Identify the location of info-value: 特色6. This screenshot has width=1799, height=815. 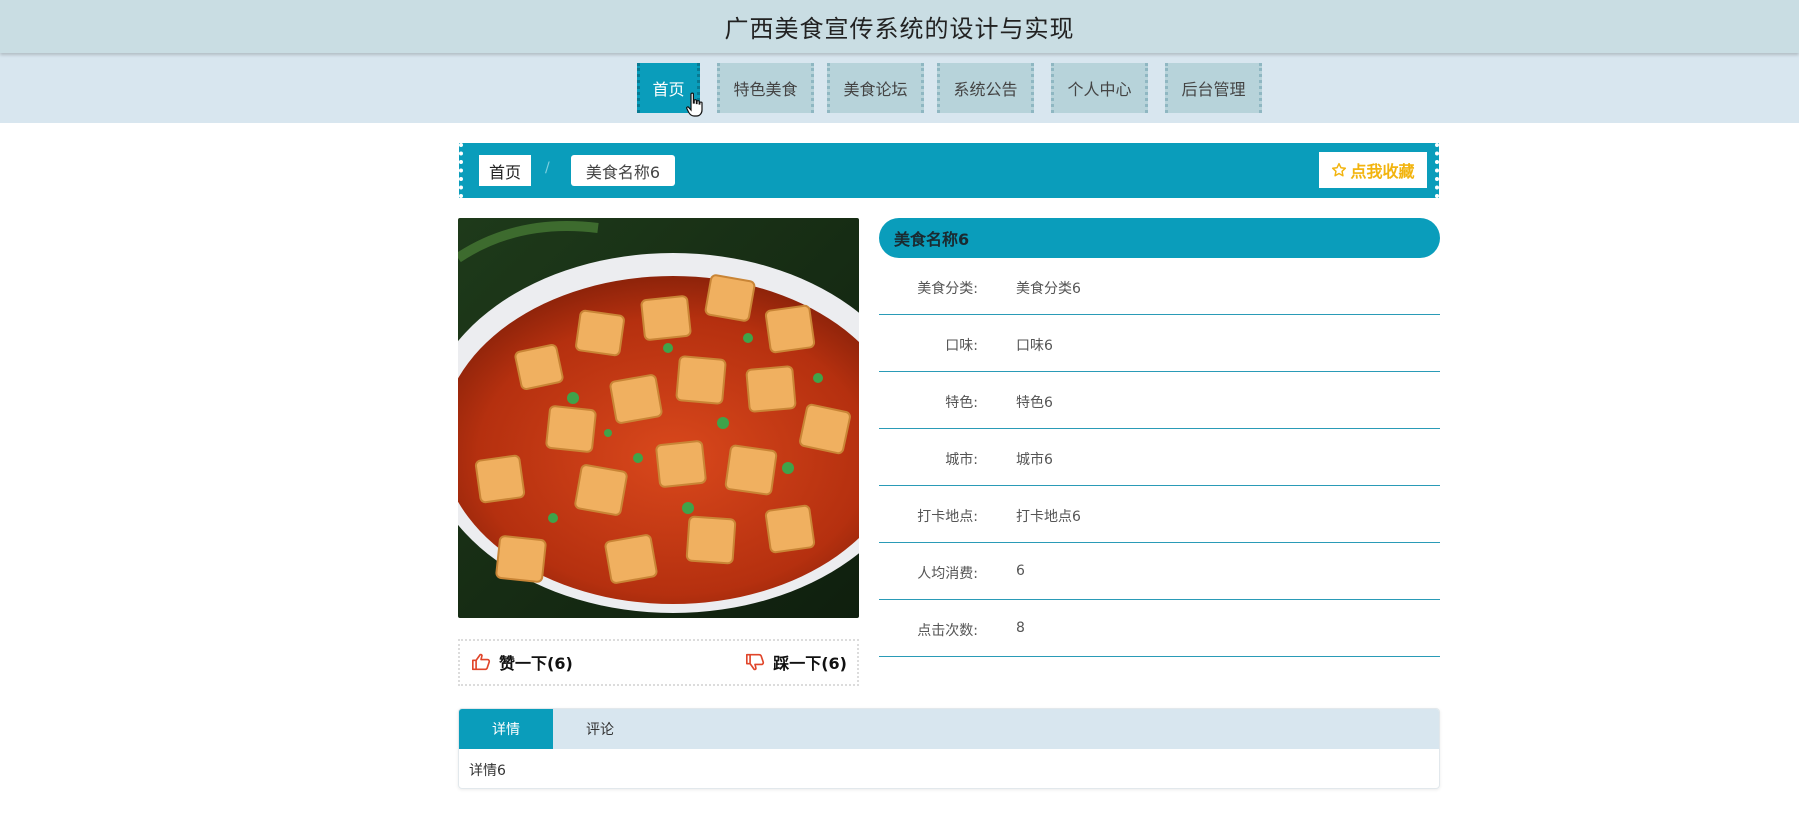
(1034, 403).